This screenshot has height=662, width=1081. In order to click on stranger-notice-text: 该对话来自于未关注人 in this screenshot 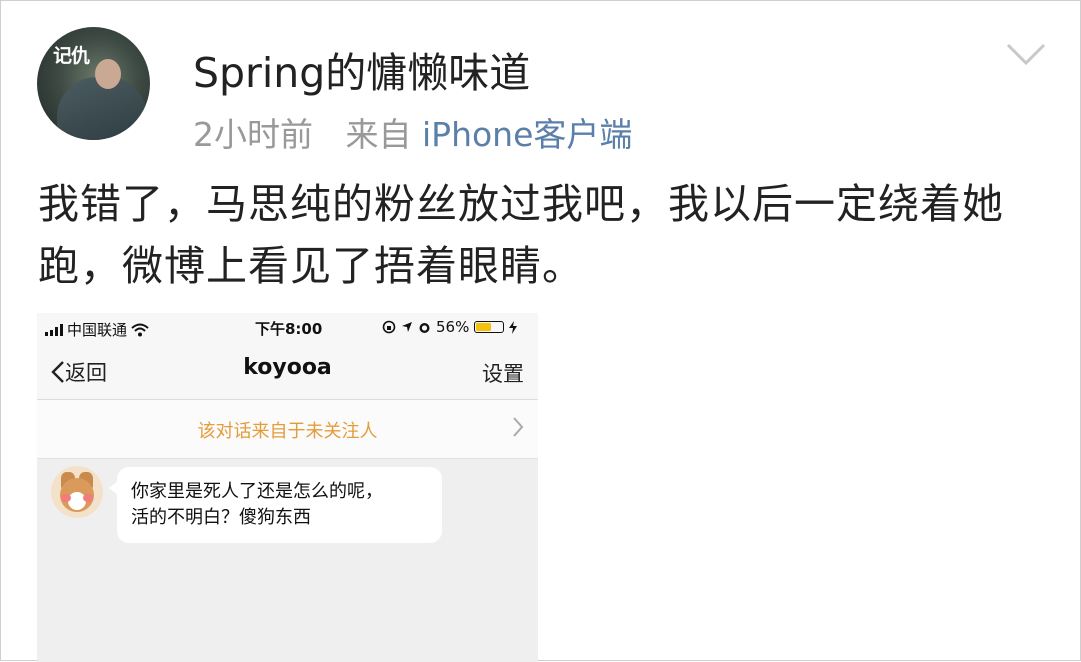, I will do `click(287, 431)`.